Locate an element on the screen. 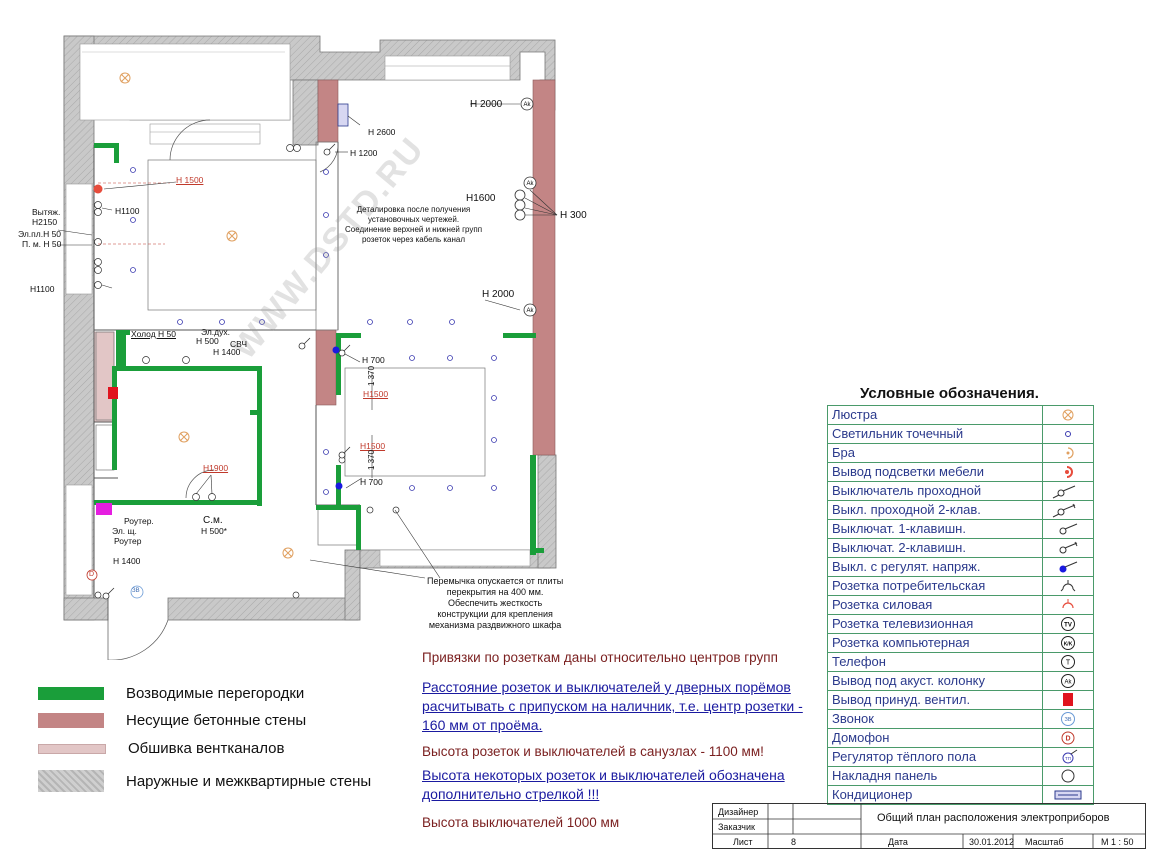 The height and width of the screenshot is (850, 1150). pass-switch-icon is located at coordinates (1064, 492).